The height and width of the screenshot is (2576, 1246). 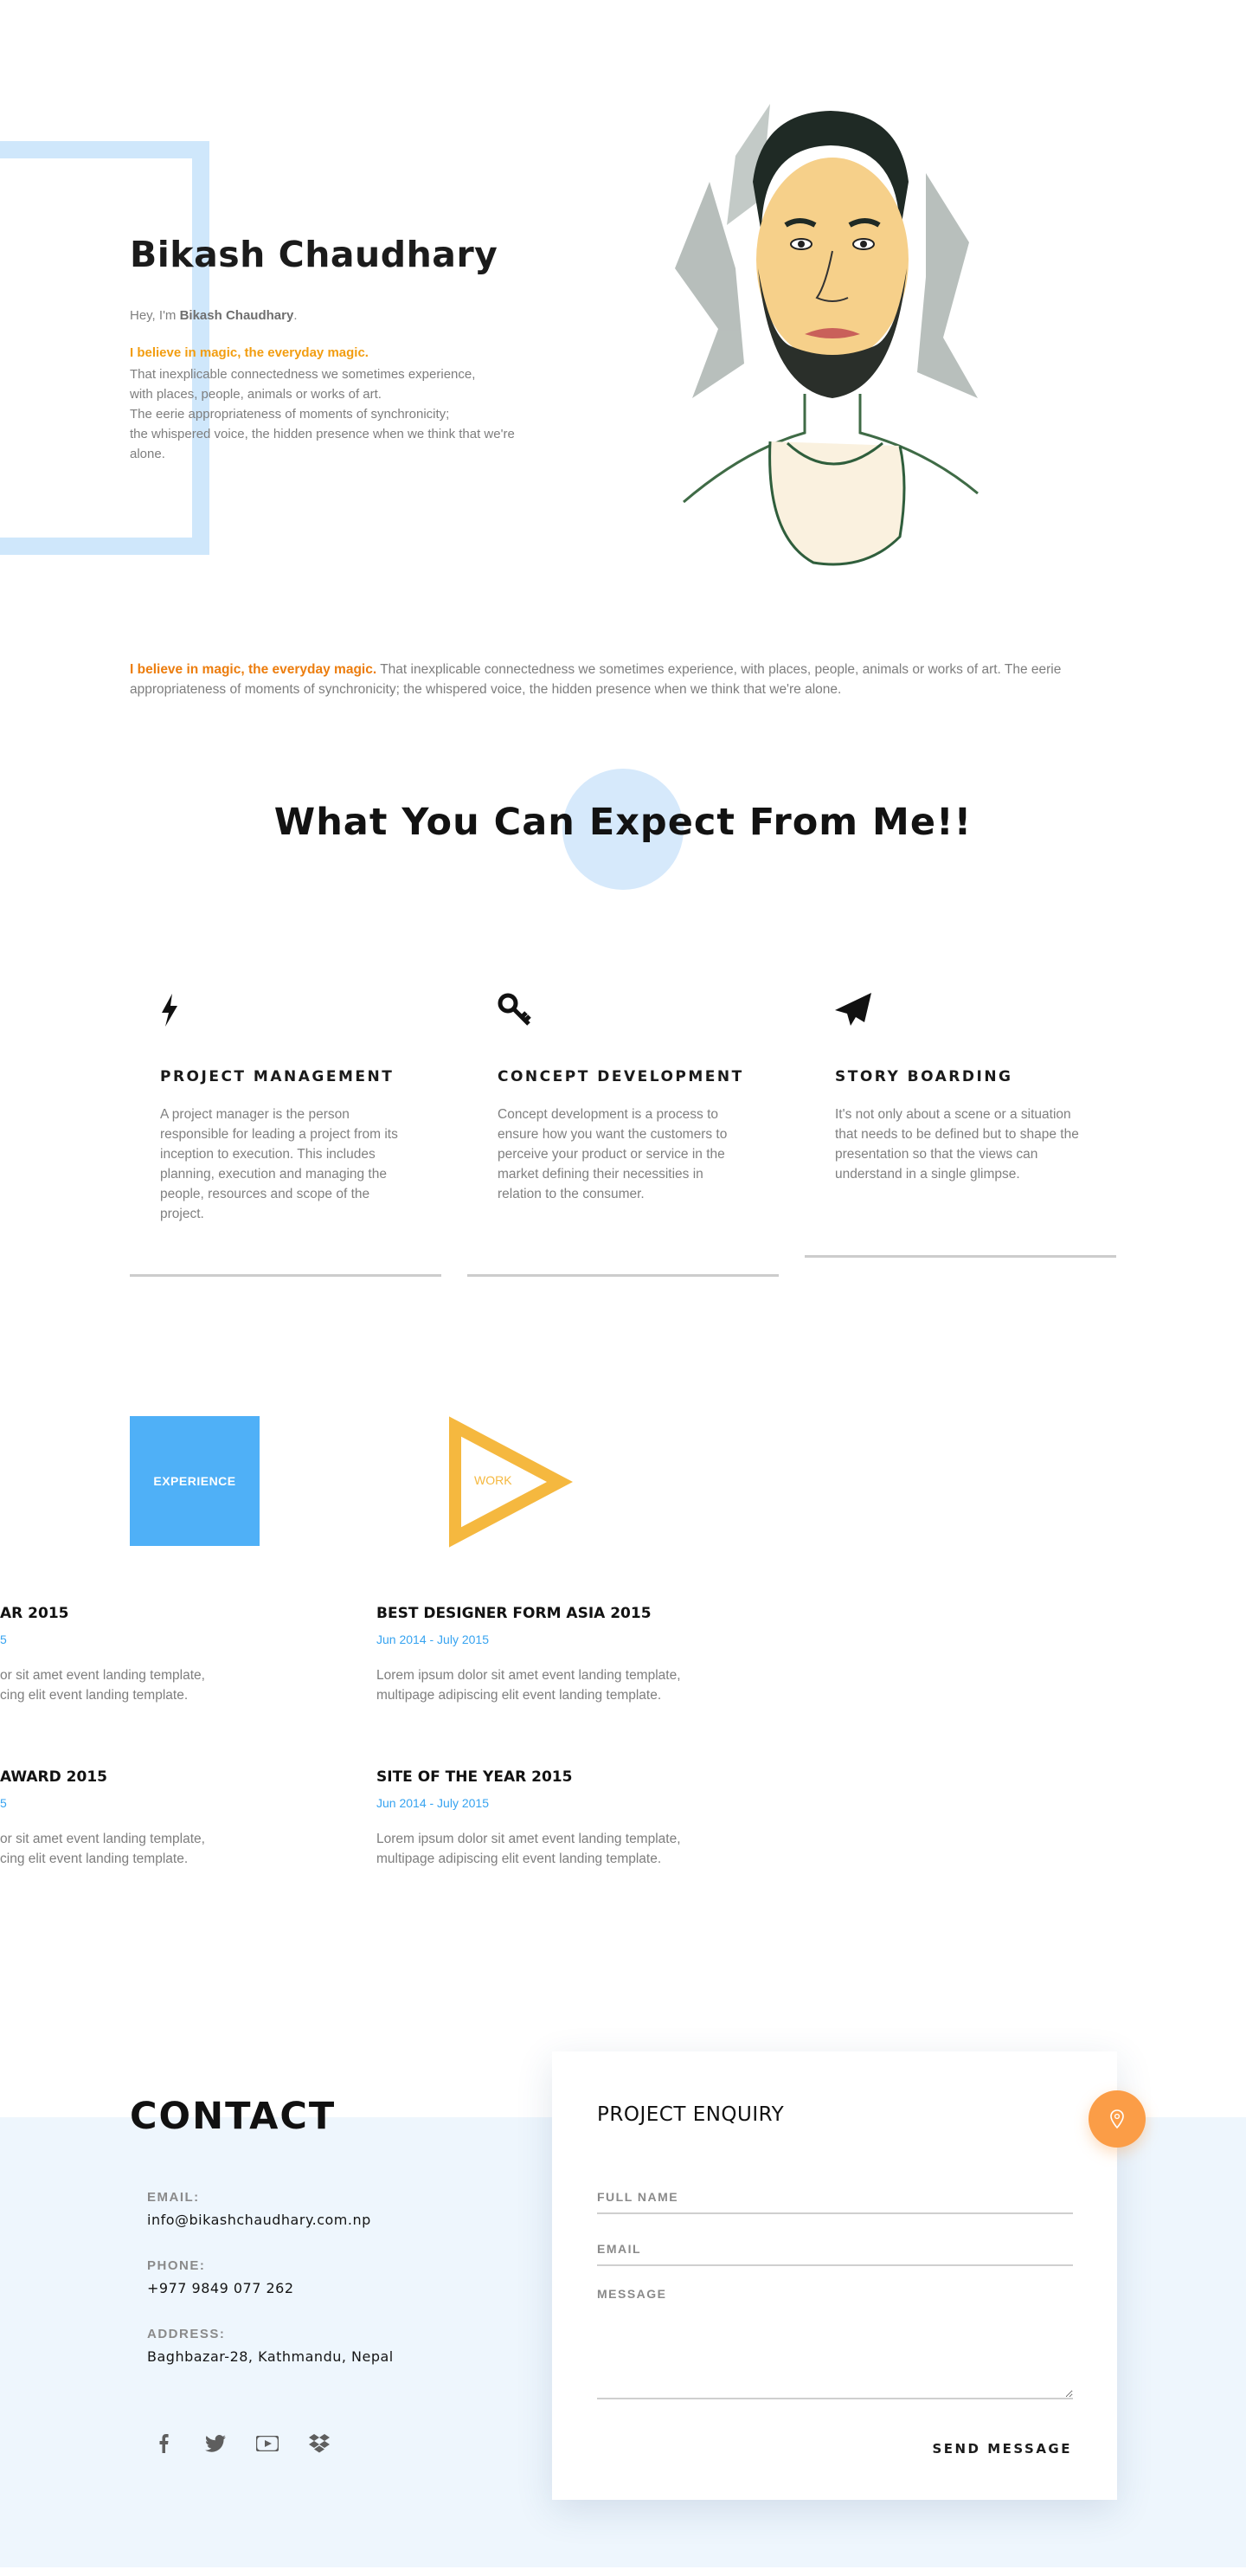 I want to click on item-title: AR 2015, so click(x=34, y=1613).